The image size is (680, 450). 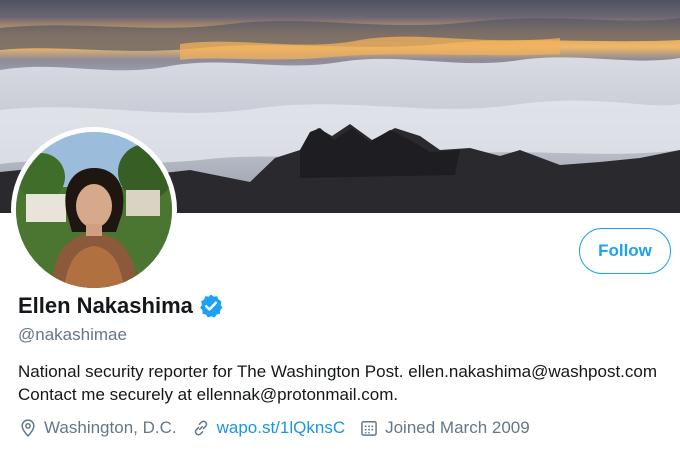 I want to click on location-text: Washington, D.C., so click(x=110, y=427).